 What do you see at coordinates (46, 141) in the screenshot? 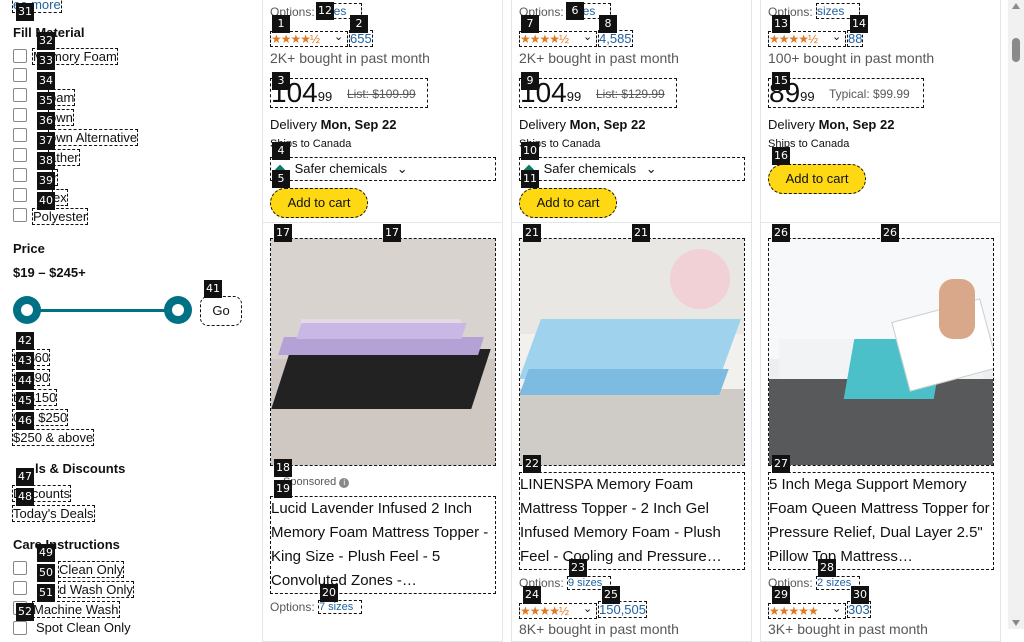
I see `element-number-badge: 37` at bounding box center [46, 141].